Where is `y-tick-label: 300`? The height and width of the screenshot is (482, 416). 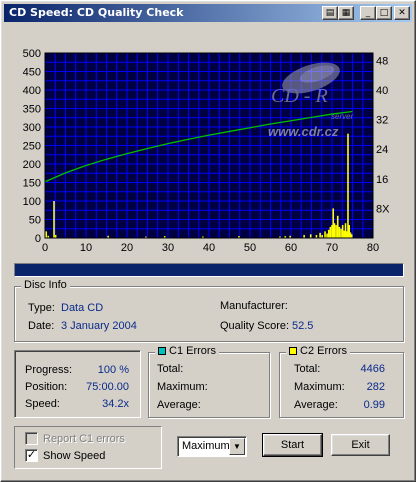 y-tick-label: 300 is located at coordinates (32, 128).